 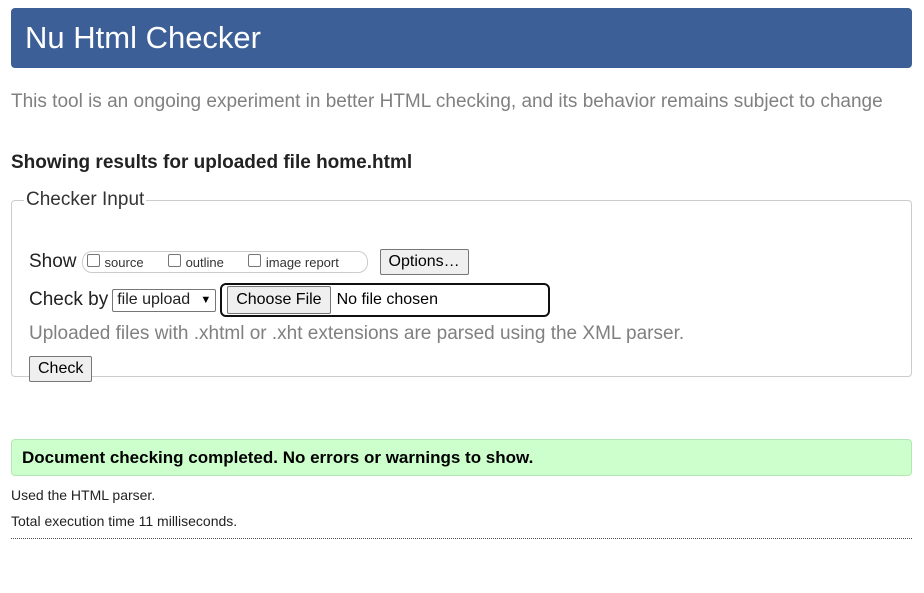 What do you see at coordinates (93, 260) in the screenshot?
I see `source-checkbox` at bounding box center [93, 260].